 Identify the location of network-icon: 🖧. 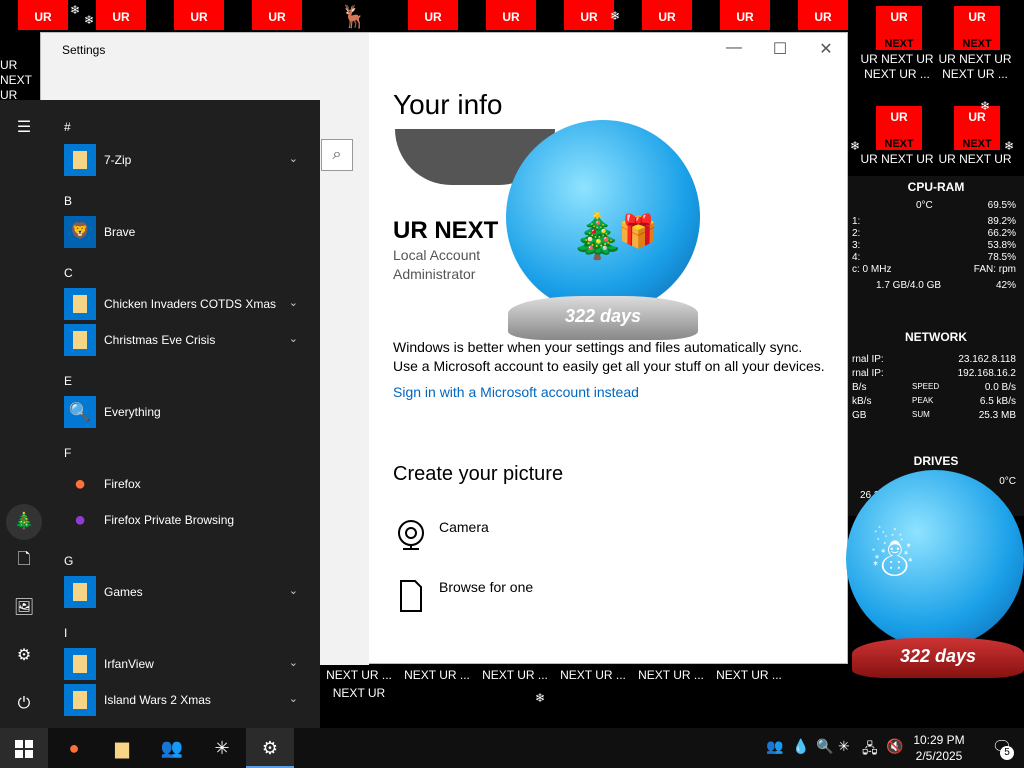
(870, 750).